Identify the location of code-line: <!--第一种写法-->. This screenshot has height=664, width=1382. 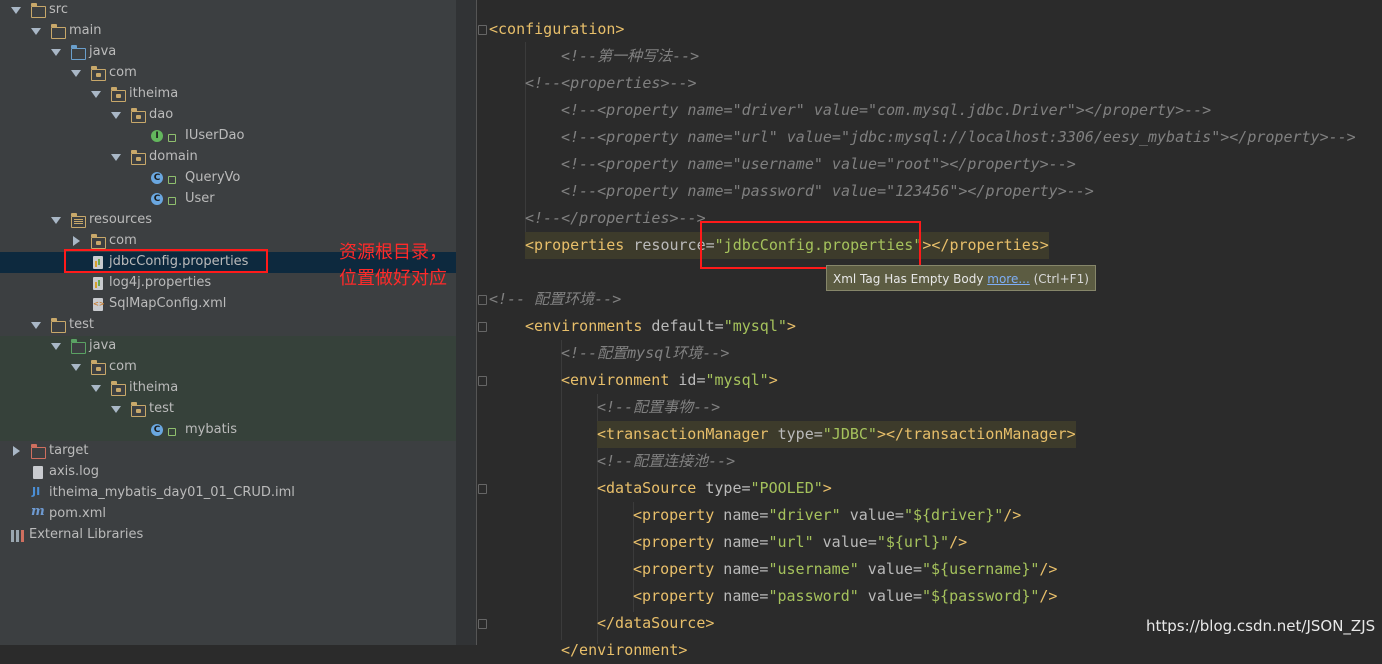
(630, 56).